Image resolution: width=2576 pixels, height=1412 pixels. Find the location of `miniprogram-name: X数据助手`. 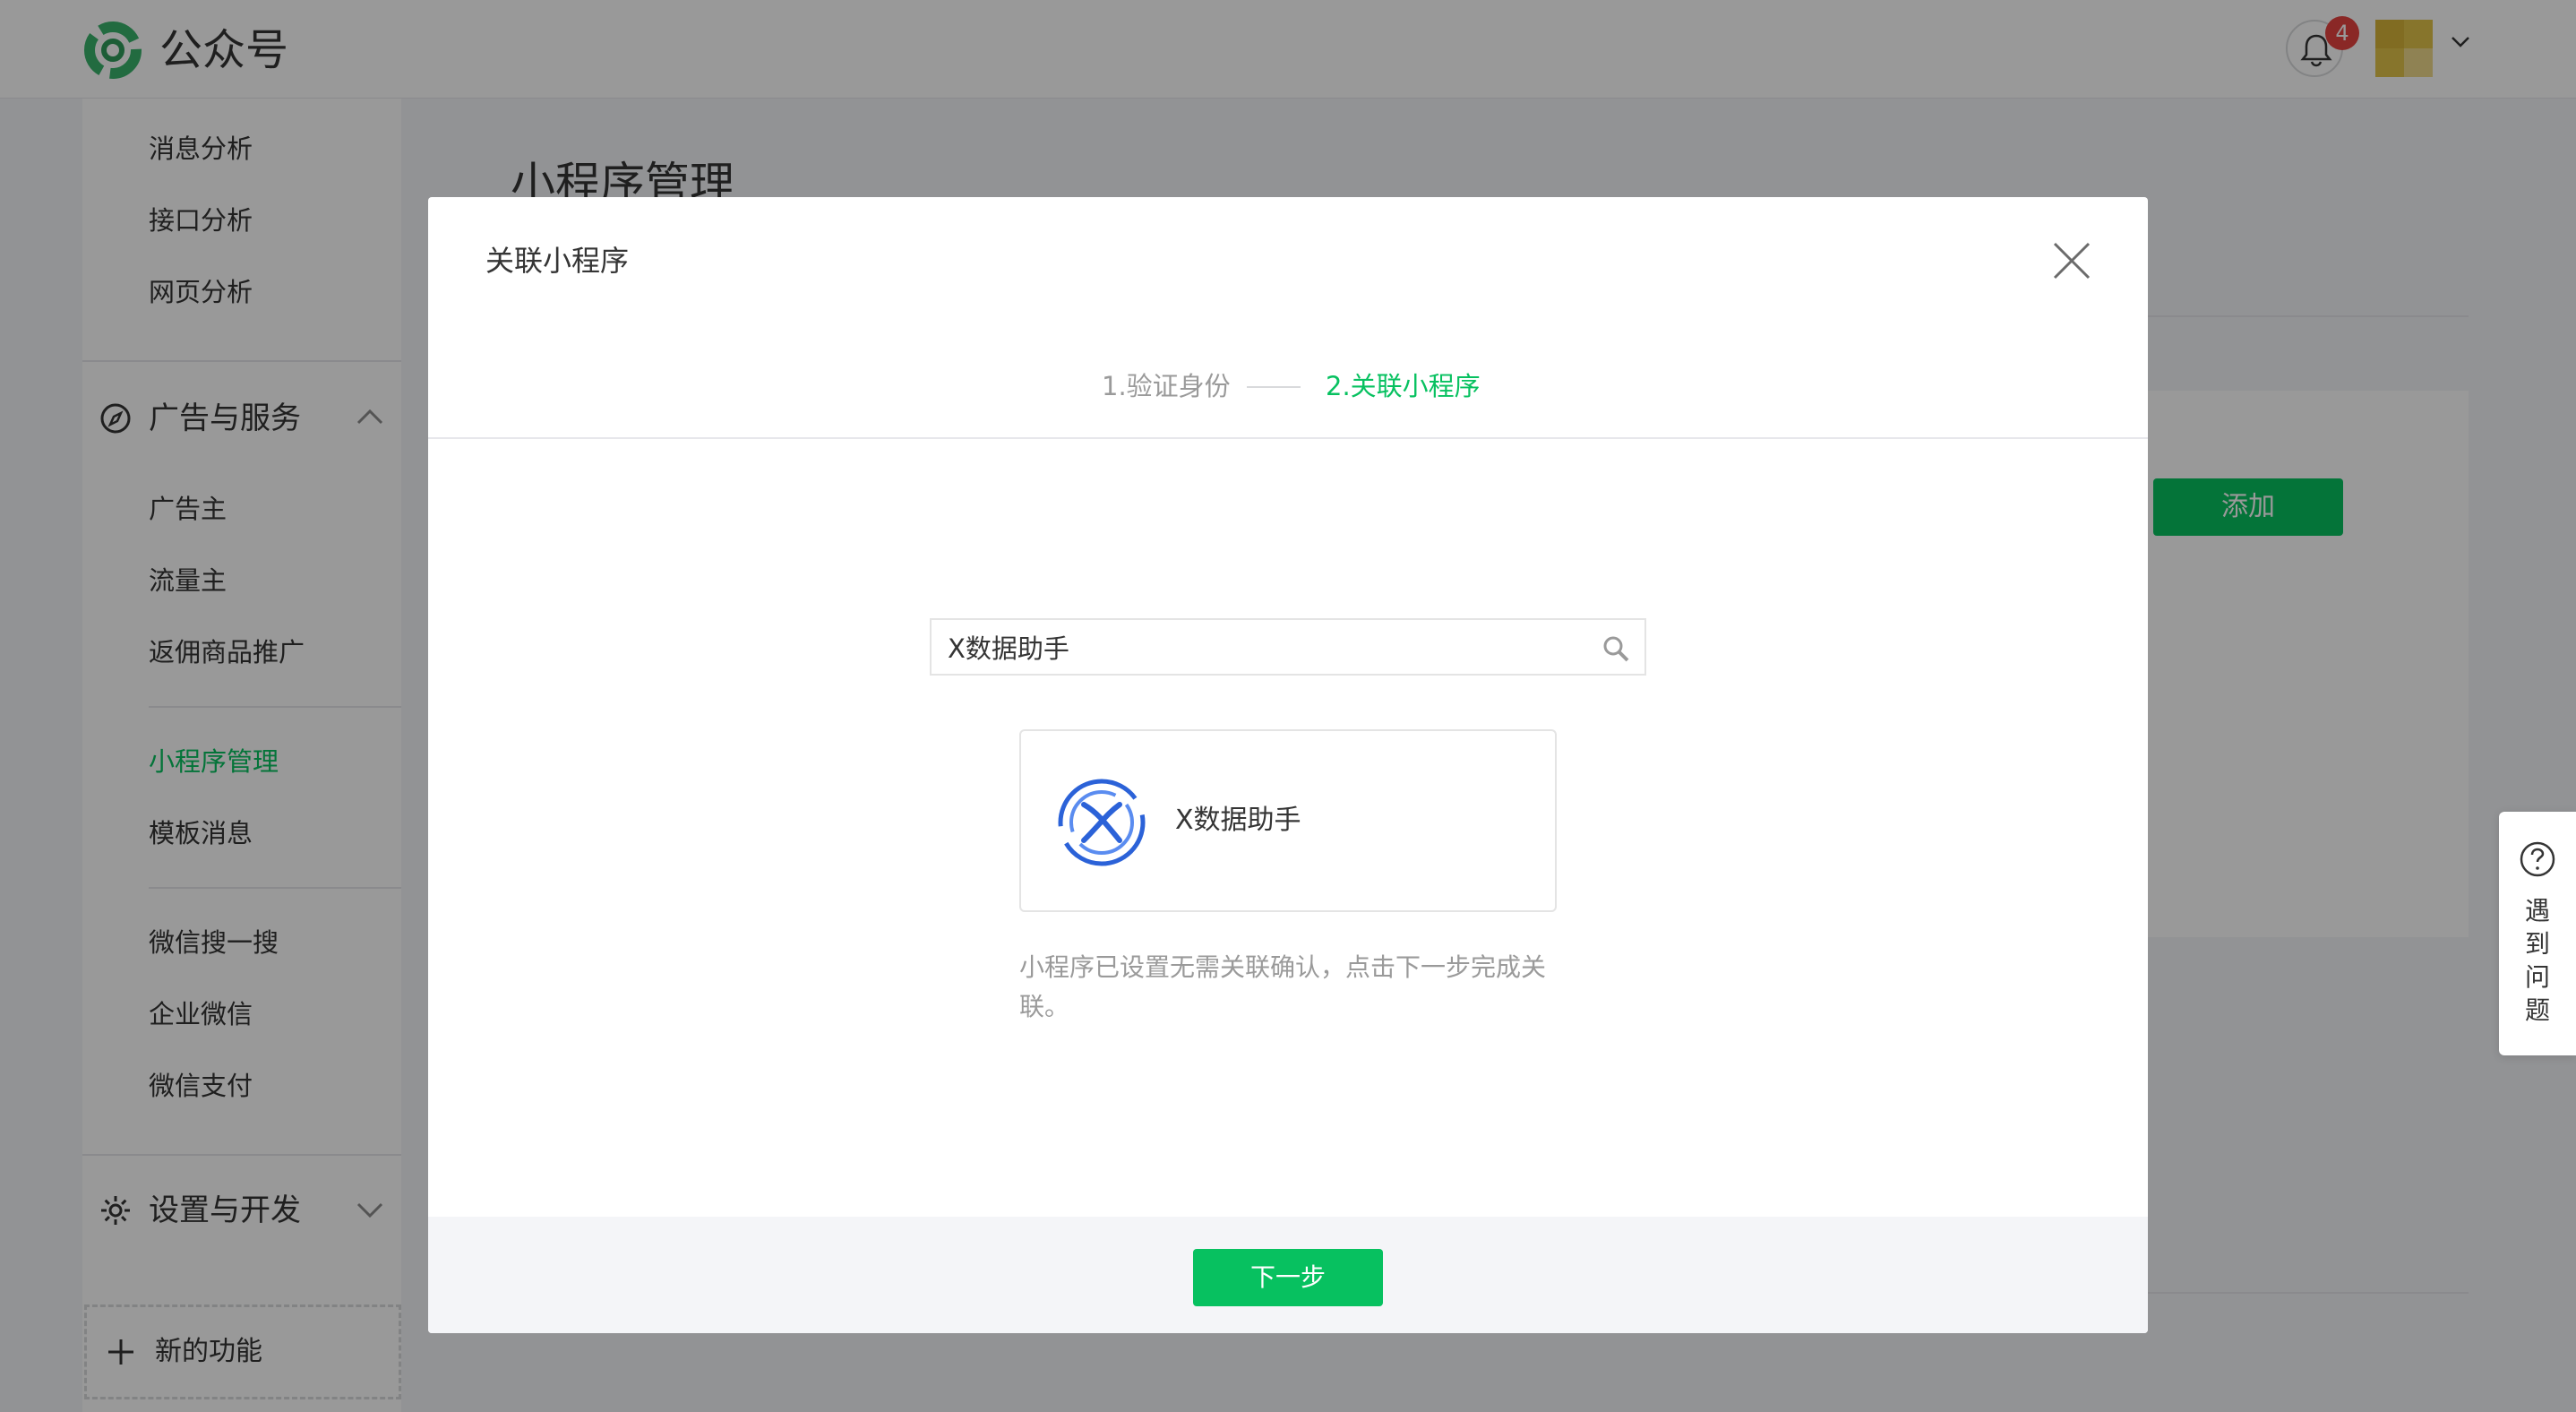

miniprogram-name: X数据助手 is located at coordinates (1238, 820).